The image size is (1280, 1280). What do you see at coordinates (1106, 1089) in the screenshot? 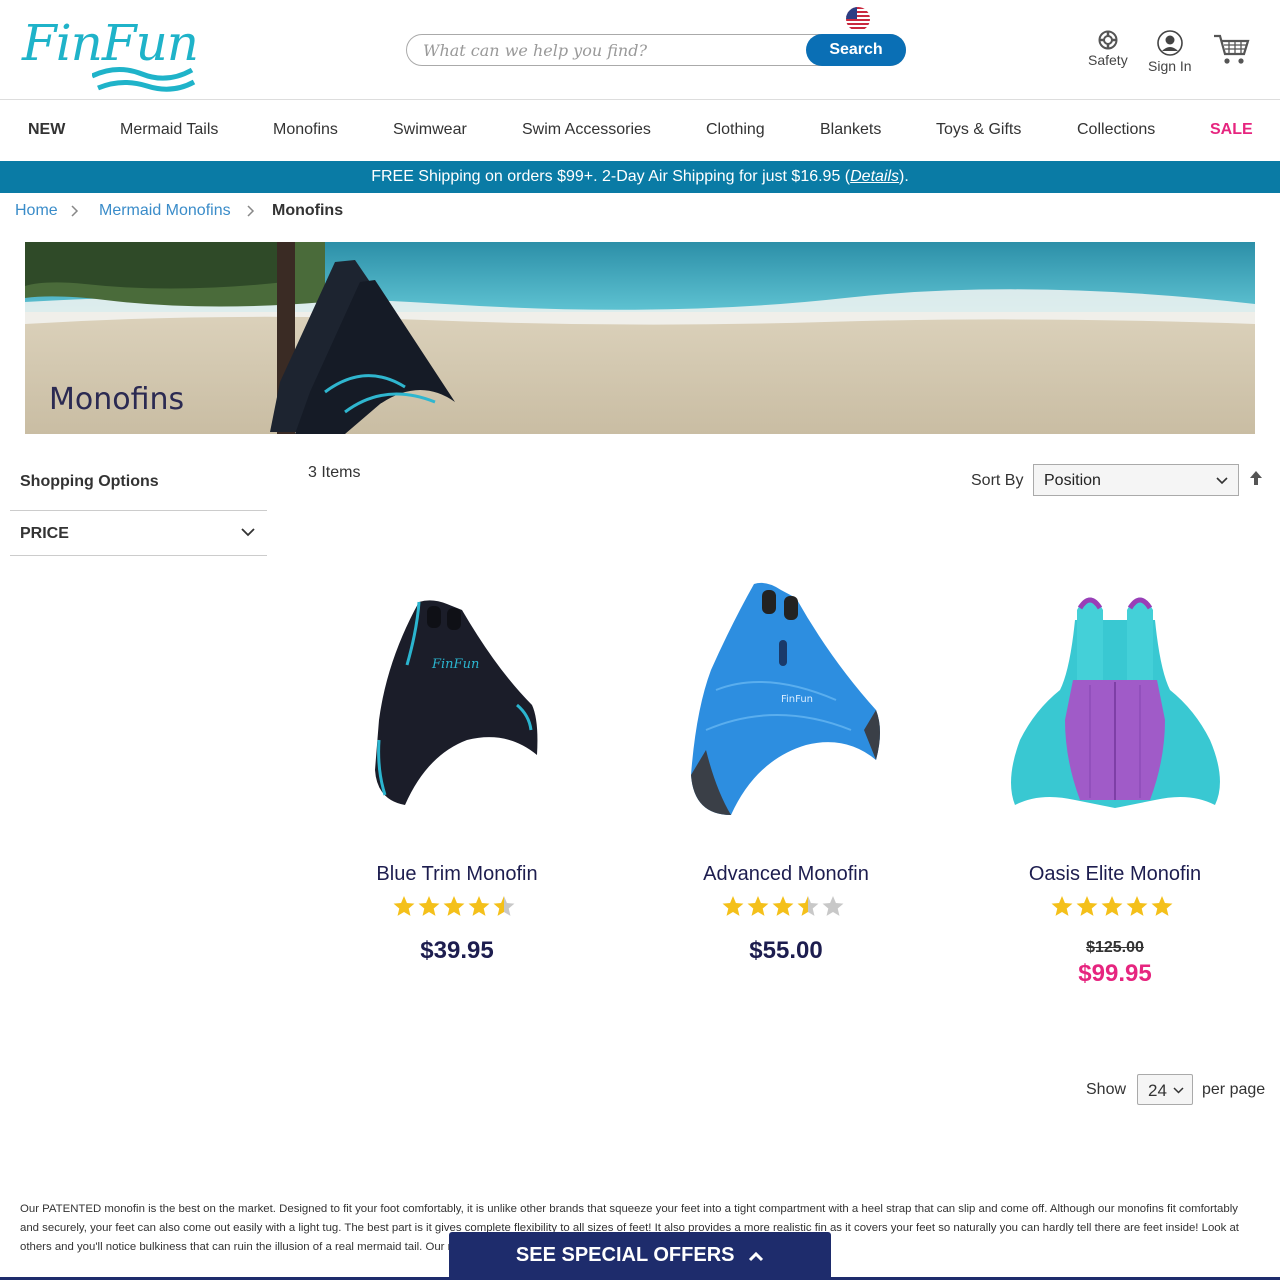
I see `show-label: Show` at bounding box center [1106, 1089].